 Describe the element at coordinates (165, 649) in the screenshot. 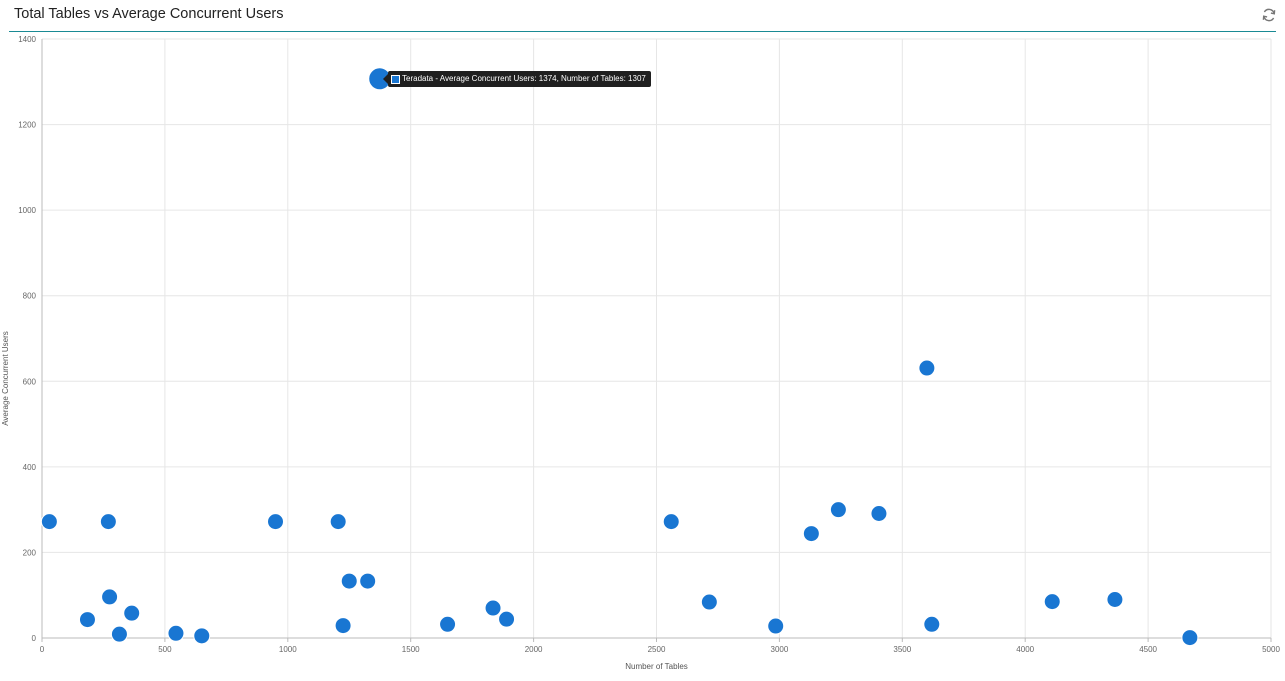

I see `x-tick-label: 500` at that location.